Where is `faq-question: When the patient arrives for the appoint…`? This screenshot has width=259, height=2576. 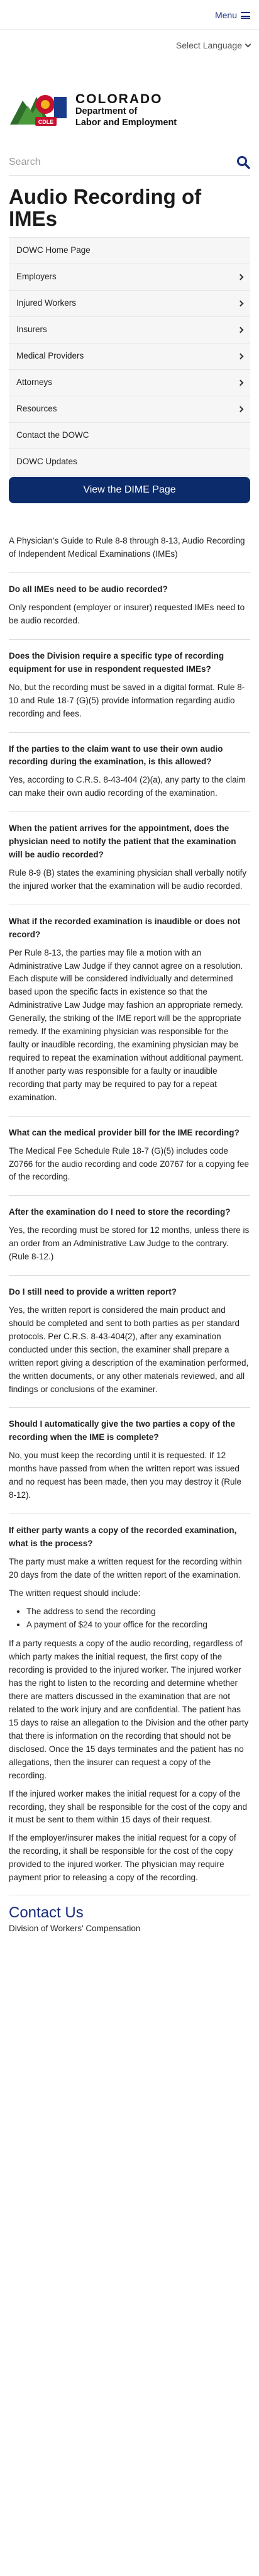
faq-question: When the patient arrives for the appoint… is located at coordinates (123, 841).